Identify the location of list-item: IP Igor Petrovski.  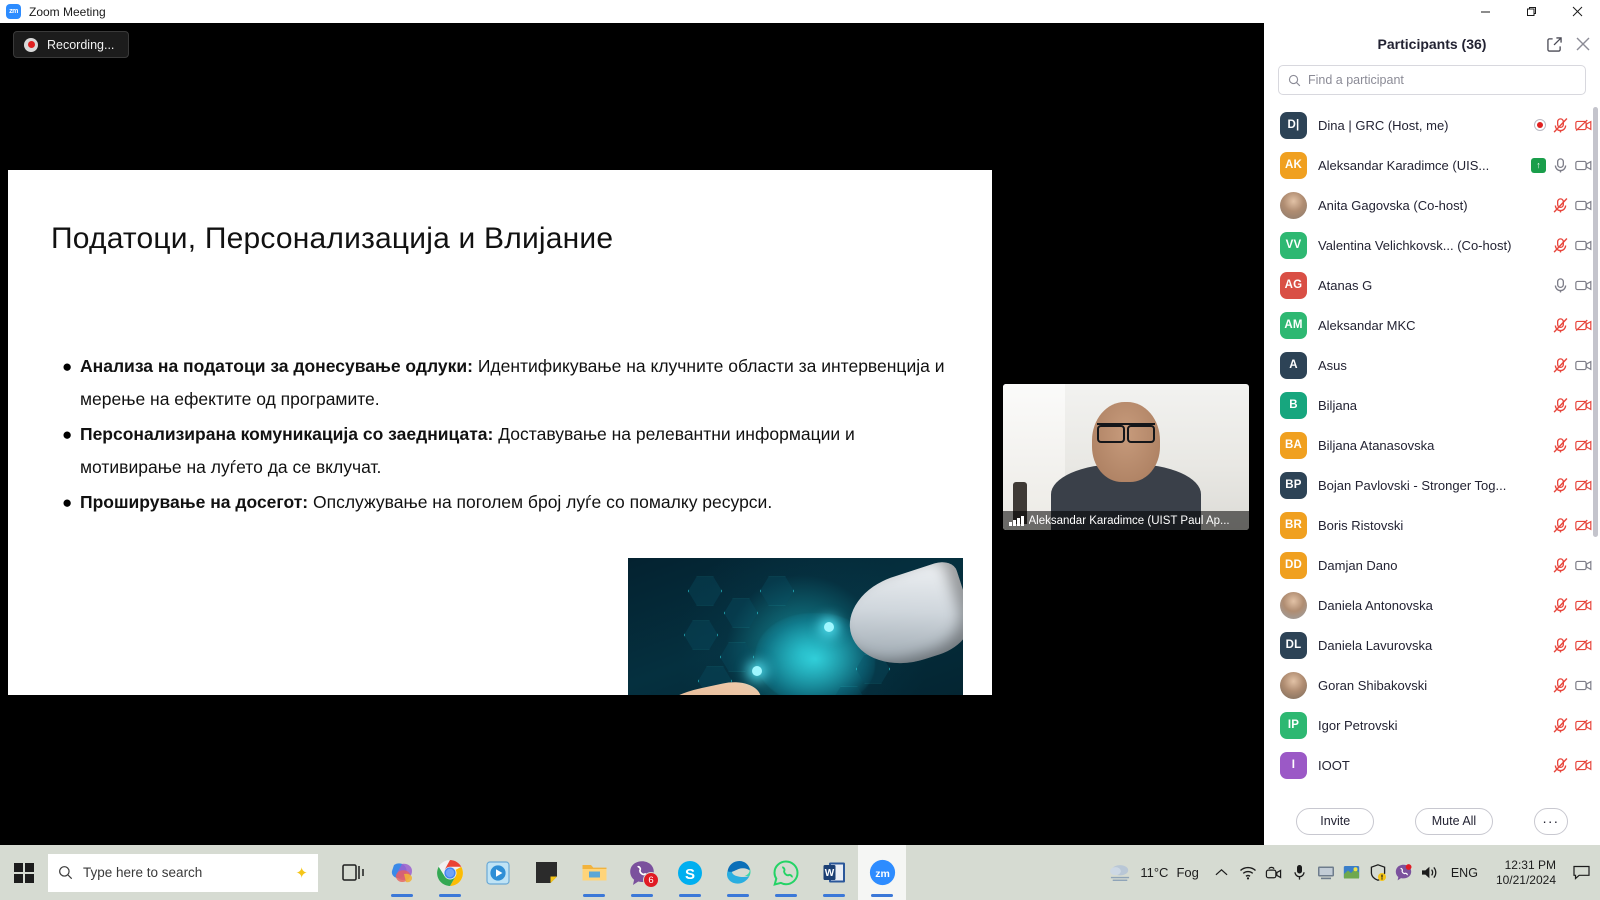
(1432, 725).